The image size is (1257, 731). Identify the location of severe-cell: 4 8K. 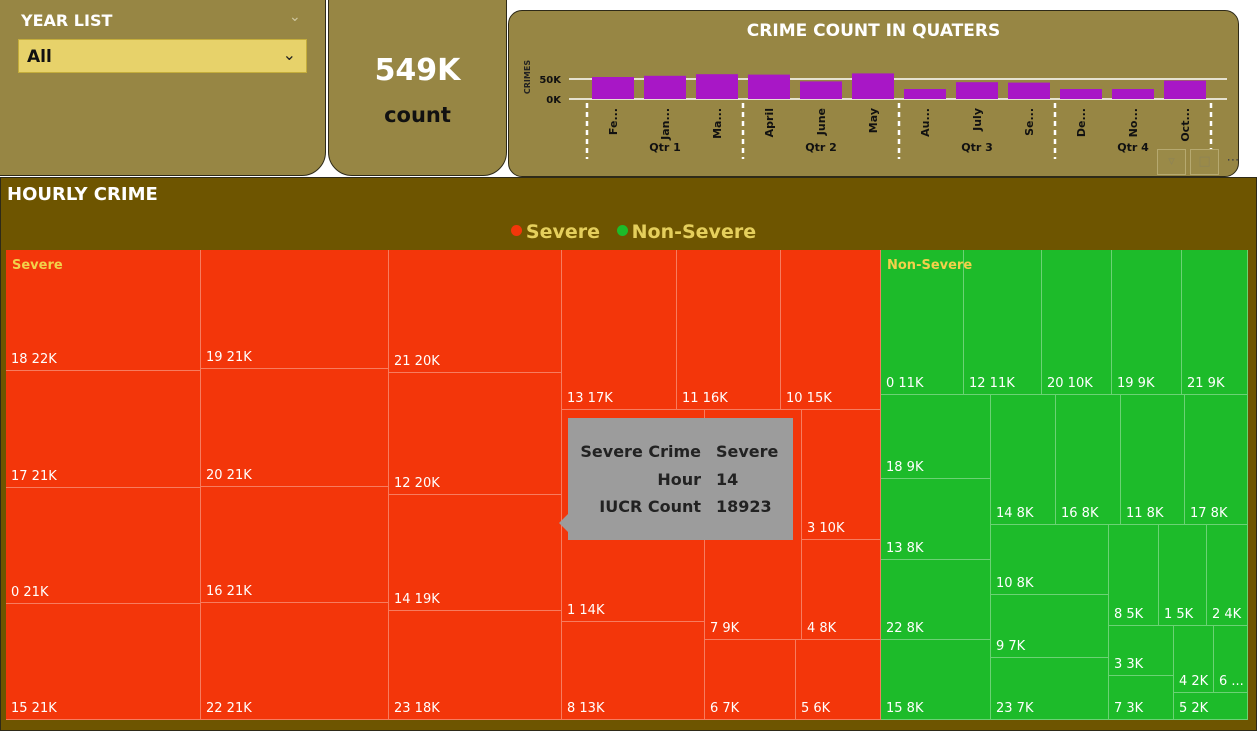
(841, 590).